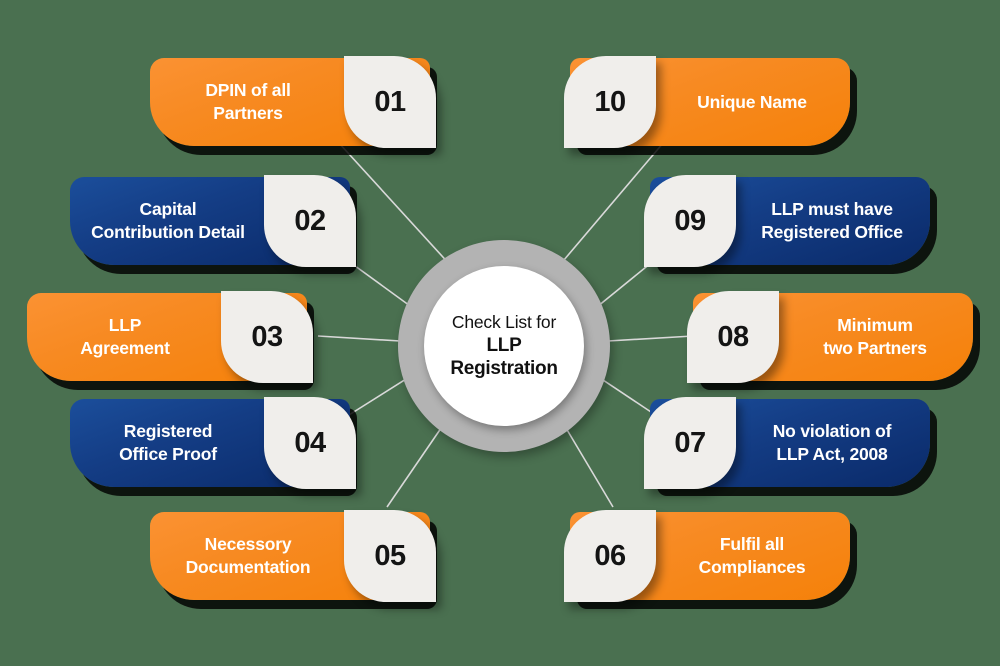 The image size is (1000, 666). Describe the element at coordinates (267, 337) in the screenshot. I see `card-number-03: 03` at that location.